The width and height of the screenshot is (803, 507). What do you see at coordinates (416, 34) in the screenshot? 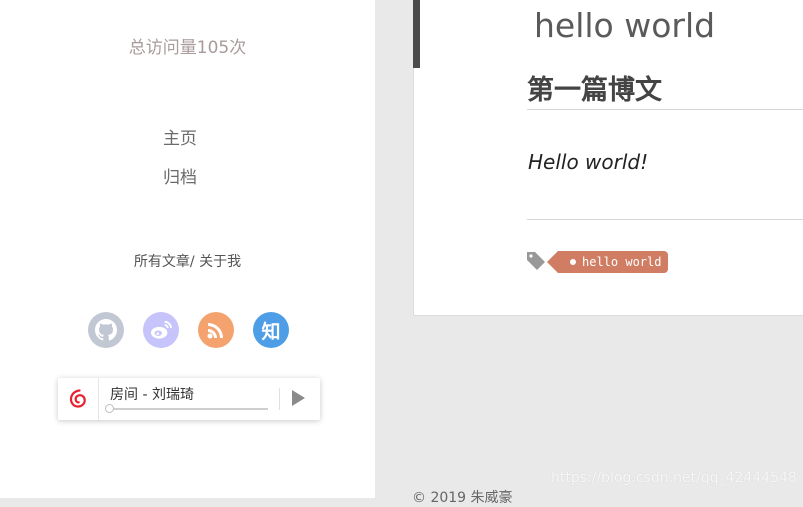
I see `post-accent-bar` at bounding box center [416, 34].